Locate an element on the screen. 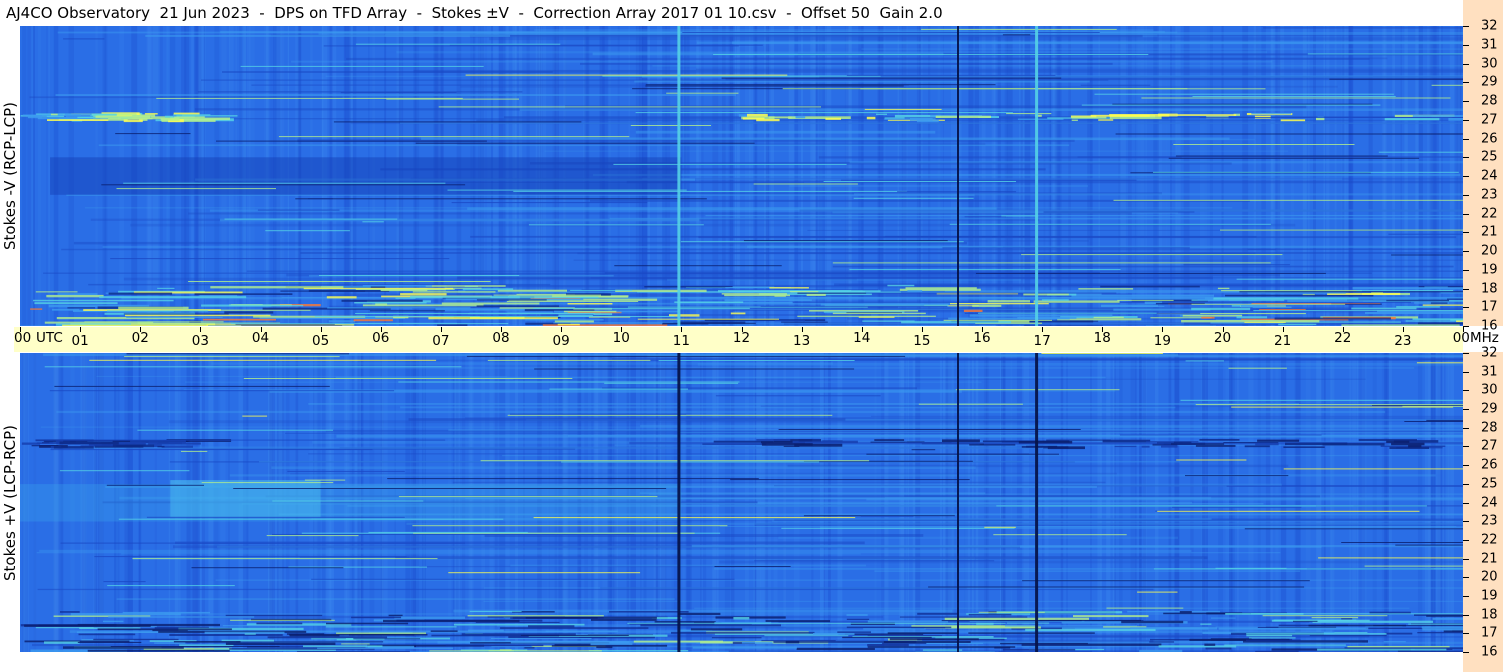 This screenshot has height=672, width=1503. utc-tick-mark is located at coordinates (1283, 329).